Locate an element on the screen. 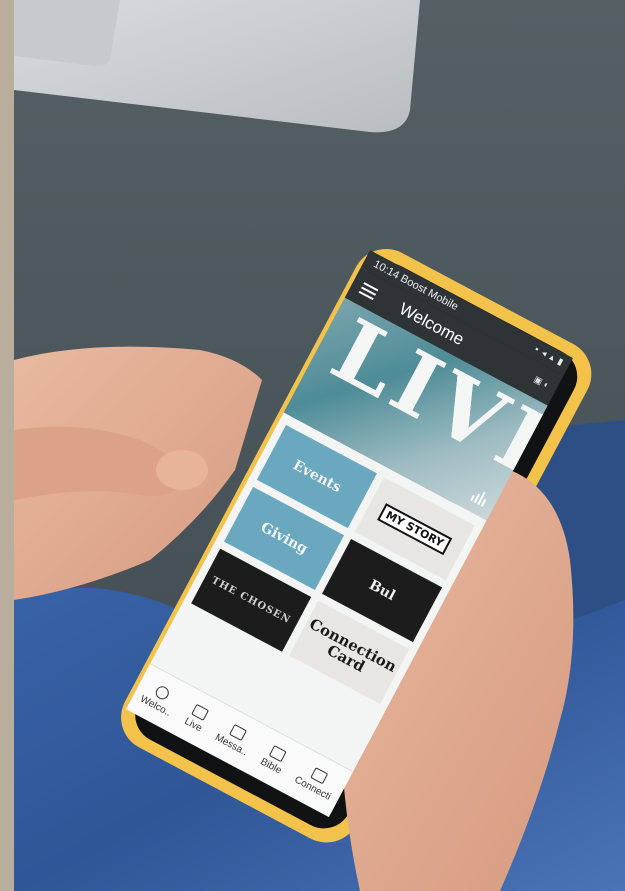 This screenshot has height=891, width=625. tab-messages: Messa.. is located at coordinates (234, 738).